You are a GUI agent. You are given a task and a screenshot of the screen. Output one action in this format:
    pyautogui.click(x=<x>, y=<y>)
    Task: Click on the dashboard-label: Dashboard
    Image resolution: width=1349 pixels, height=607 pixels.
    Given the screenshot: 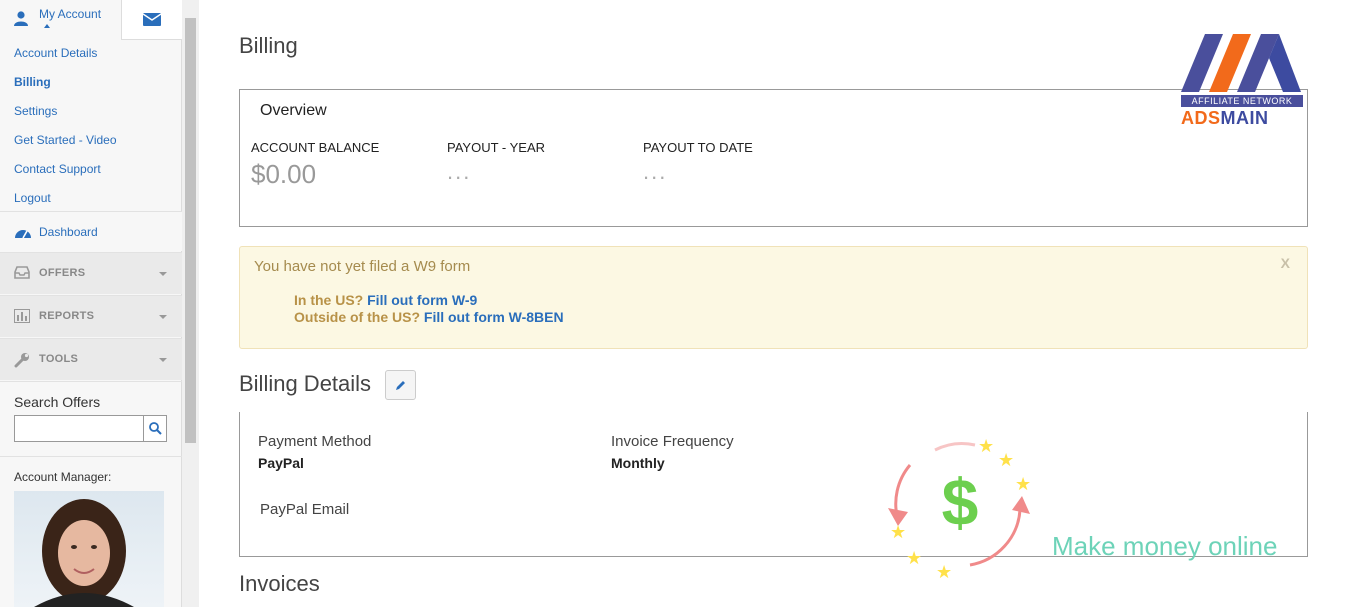 What is the action you would take?
    pyautogui.click(x=68, y=232)
    